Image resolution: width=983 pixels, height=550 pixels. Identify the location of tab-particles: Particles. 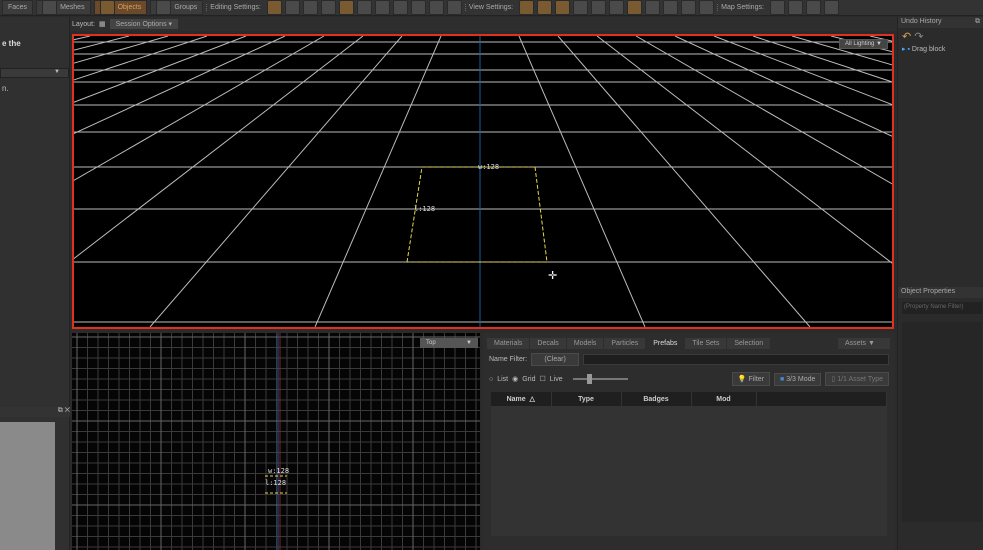
(625, 343).